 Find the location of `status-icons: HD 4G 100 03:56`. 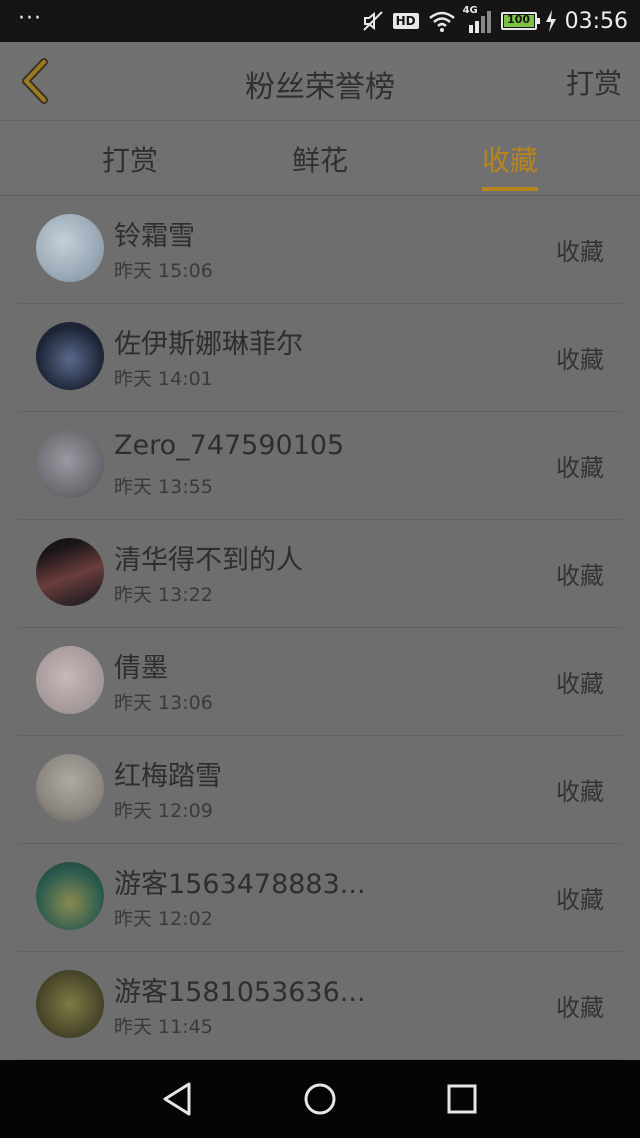

status-icons: HD 4G 100 03:56 is located at coordinates (494, 21).